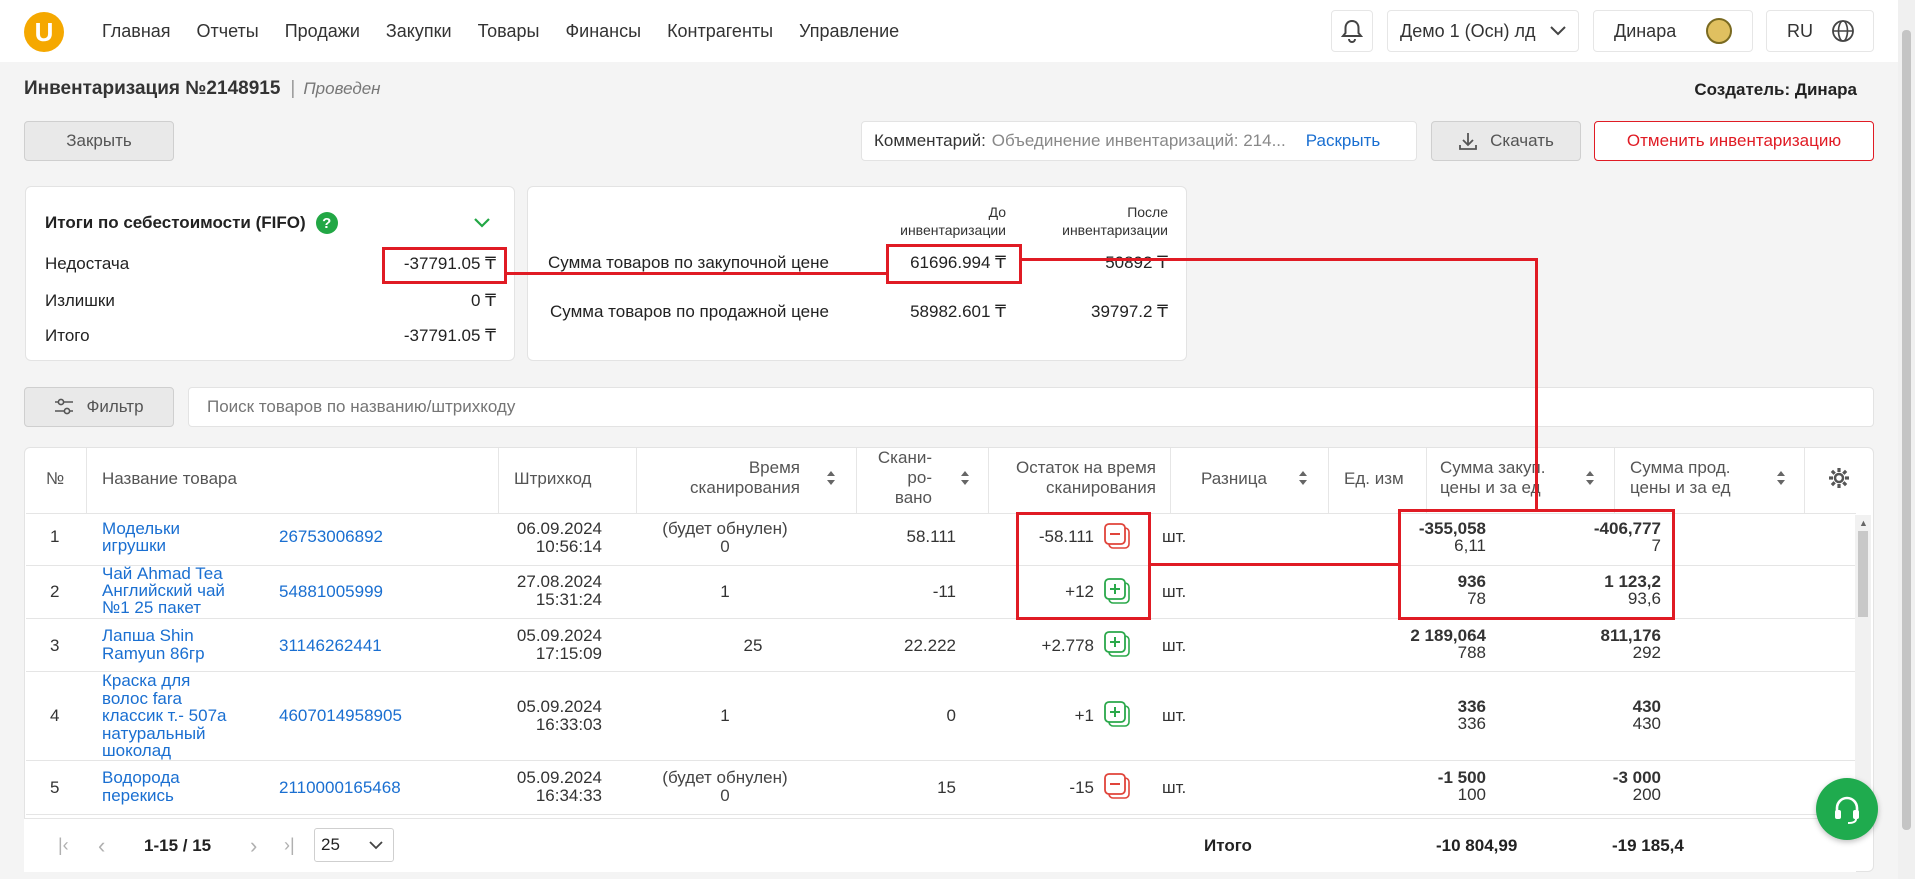  I want to click on notifications-button, so click(1352, 31).